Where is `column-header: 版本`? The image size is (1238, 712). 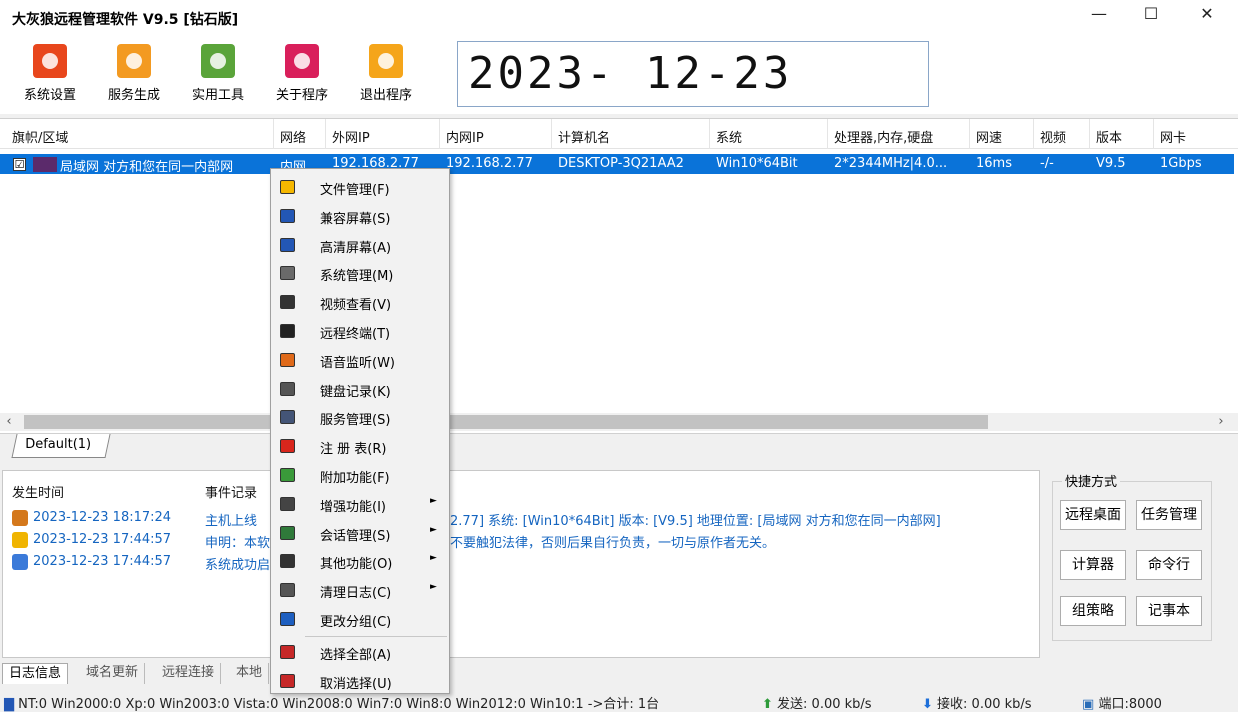
column-header: 版本 is located at coordinates (1109, 136).